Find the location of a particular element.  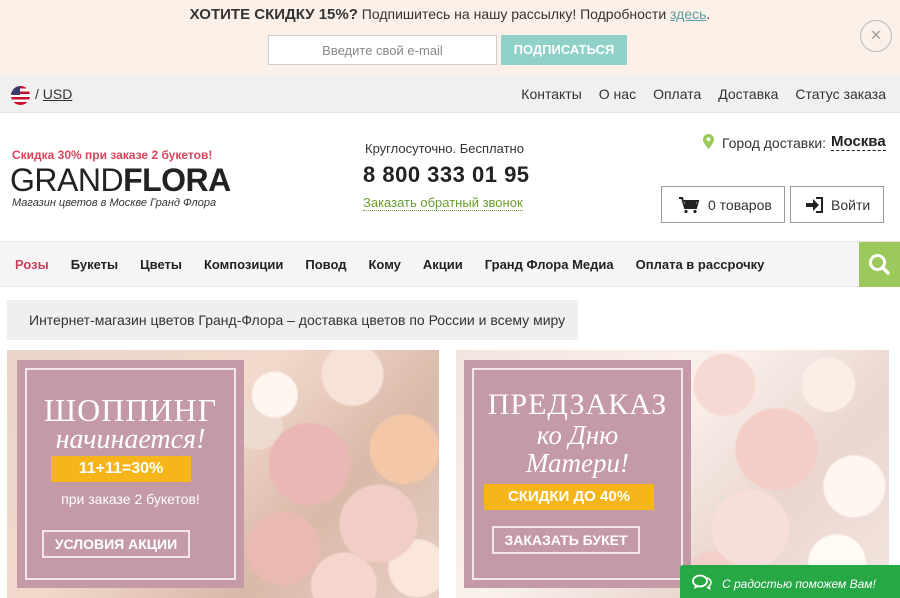

promo-terms-button: УСЛОВИЯ АКЦИИ is located at coordinates (116, 544).